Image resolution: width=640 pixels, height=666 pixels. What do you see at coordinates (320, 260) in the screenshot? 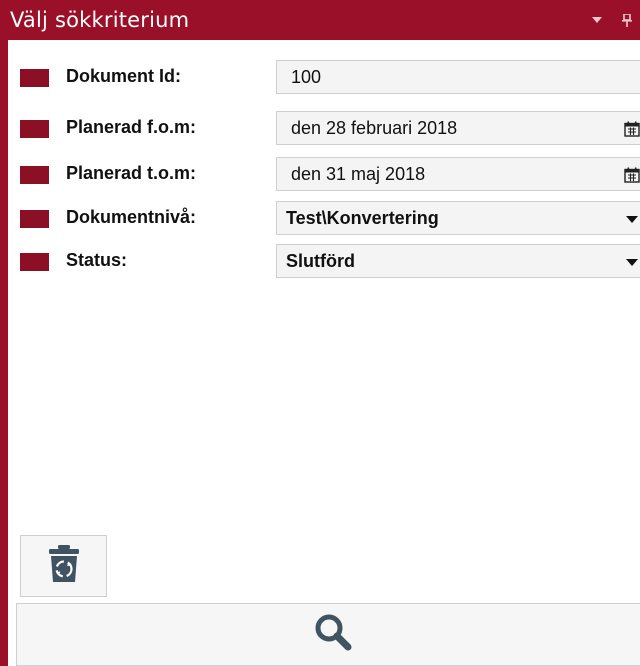
I see `field-value: Slutförd` at bounding box center [320, 260].